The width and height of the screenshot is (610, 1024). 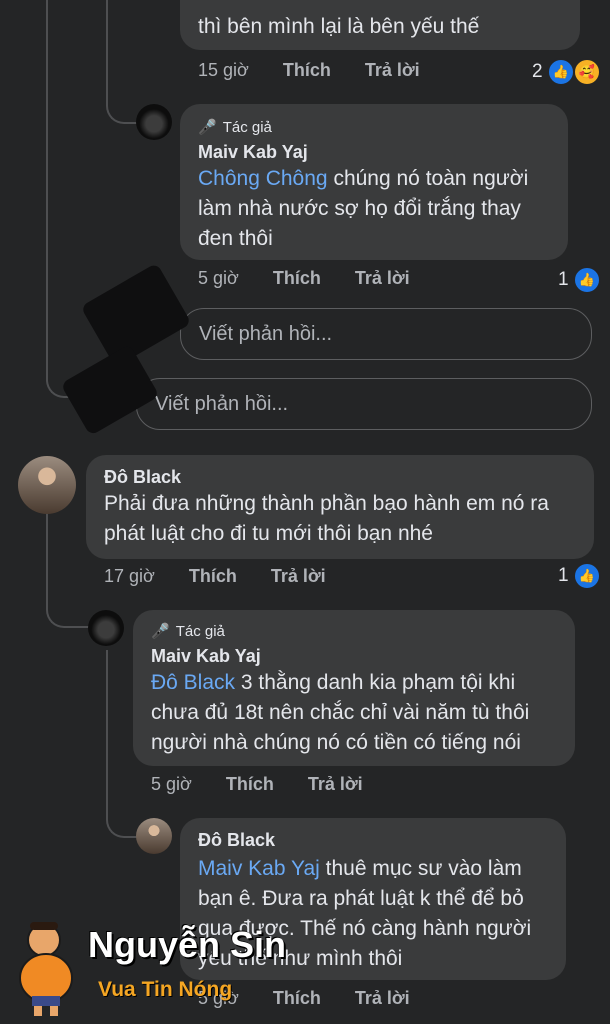 What do you see at coordinates (428, 178) in the screenshot?
I see `comment-text-line: chúng nó toàn người` at bounding box center [428, 178].